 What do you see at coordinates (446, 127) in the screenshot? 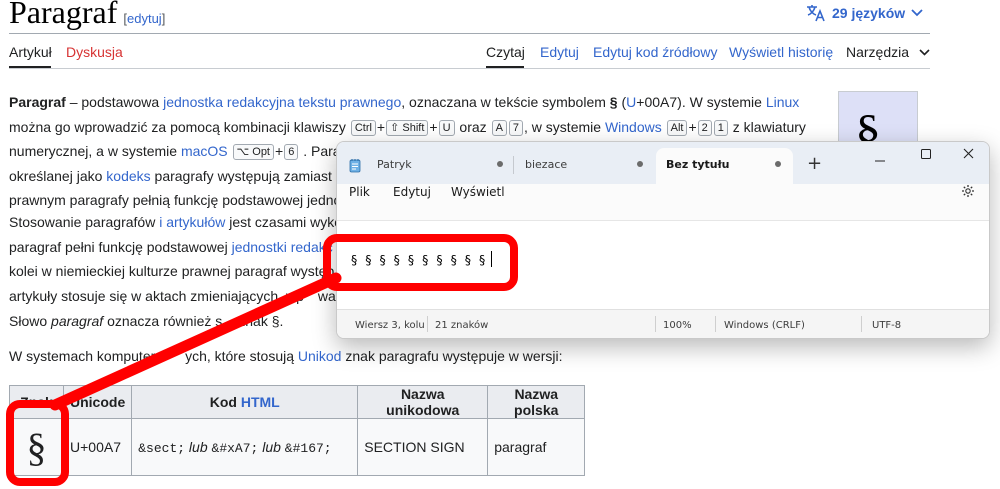
I see `key-u: U` at bounding box center [446, 127].